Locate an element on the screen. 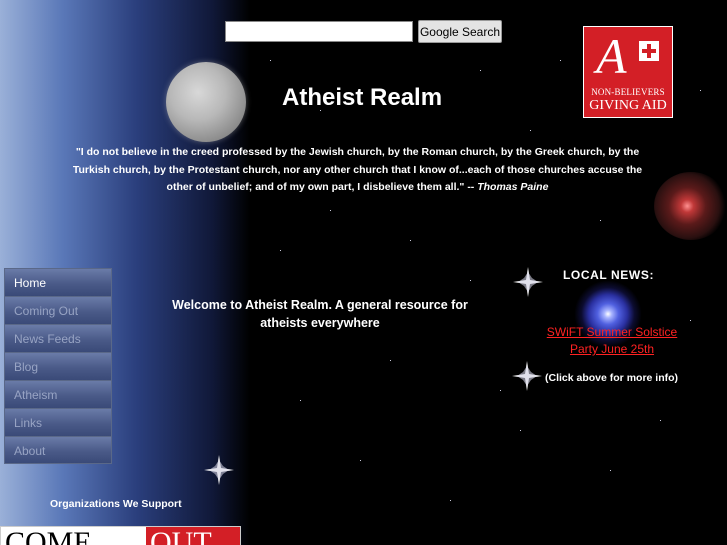 The height and width of the screenshot is (545, 727). quote-author: Thomas Paine is located at coordinates (513, 187).